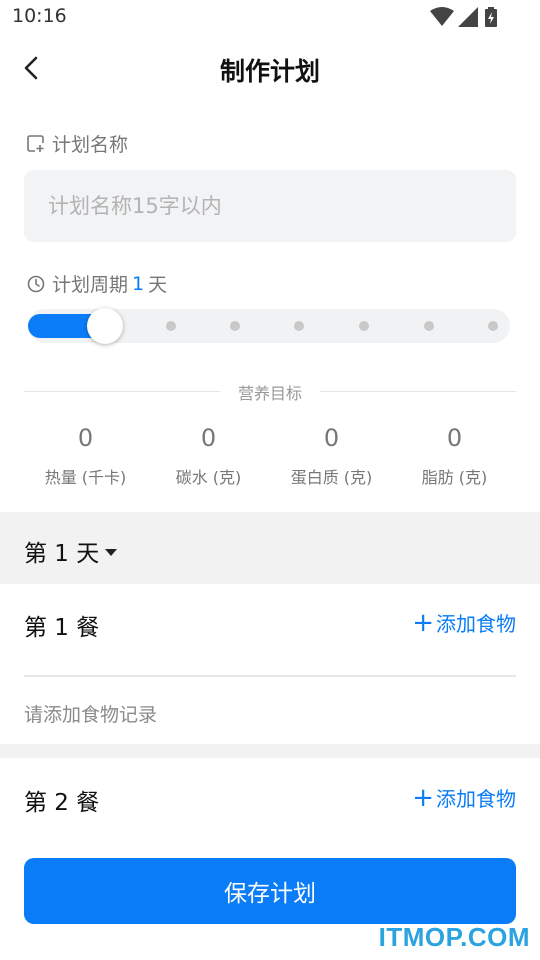  I want to click on status-time: 10:16, so click(39, 16).